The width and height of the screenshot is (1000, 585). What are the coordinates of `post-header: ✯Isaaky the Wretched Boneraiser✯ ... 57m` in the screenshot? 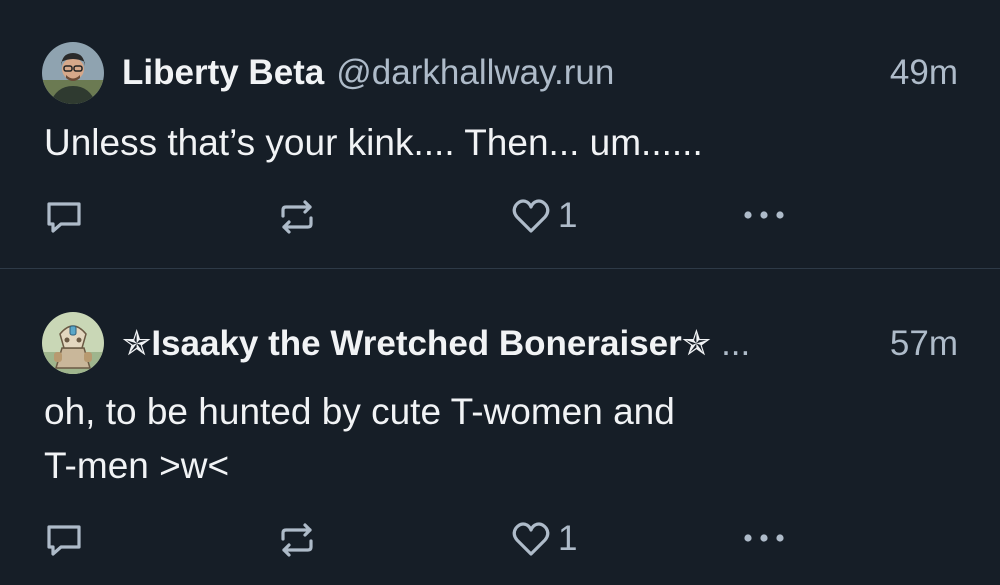 It's located at (540, 344).